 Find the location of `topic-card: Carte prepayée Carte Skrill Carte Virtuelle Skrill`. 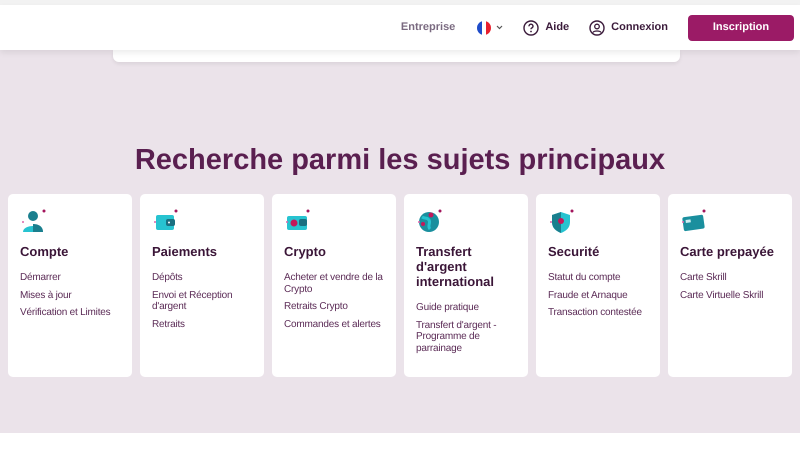

topic-card: Carte prepayée Carte Skrill Carte Virtuelle Skrill is located at coordinates (730, 285).